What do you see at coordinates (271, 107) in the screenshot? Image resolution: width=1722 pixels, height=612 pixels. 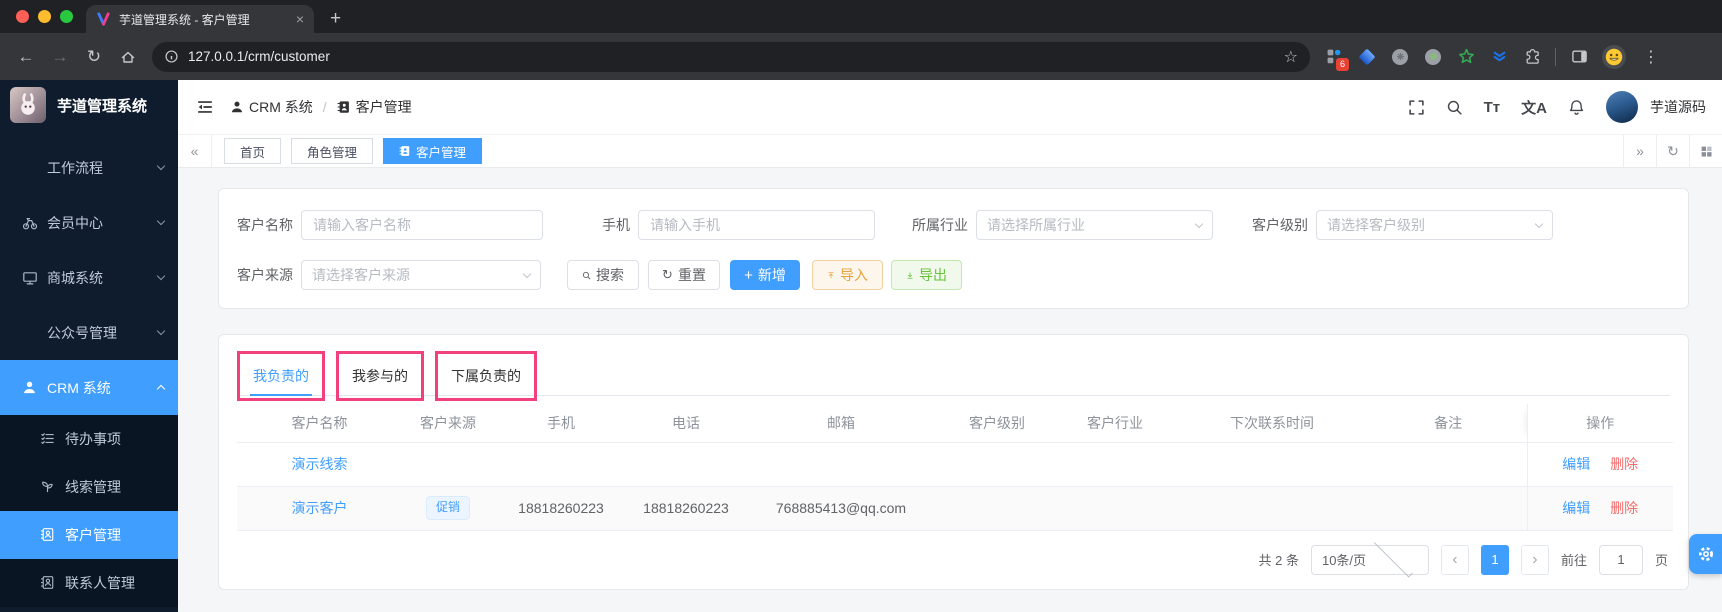 I see `breadcrumb-crm: CRM 系统` at bounding box center [271, 107].